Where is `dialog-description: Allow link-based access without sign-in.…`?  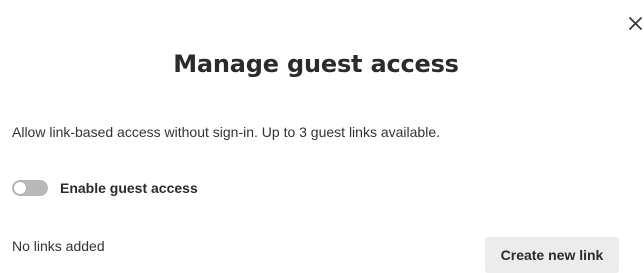
dialog-description: Allow link-based access without sign-in.… is located at coordinates (226, 132).